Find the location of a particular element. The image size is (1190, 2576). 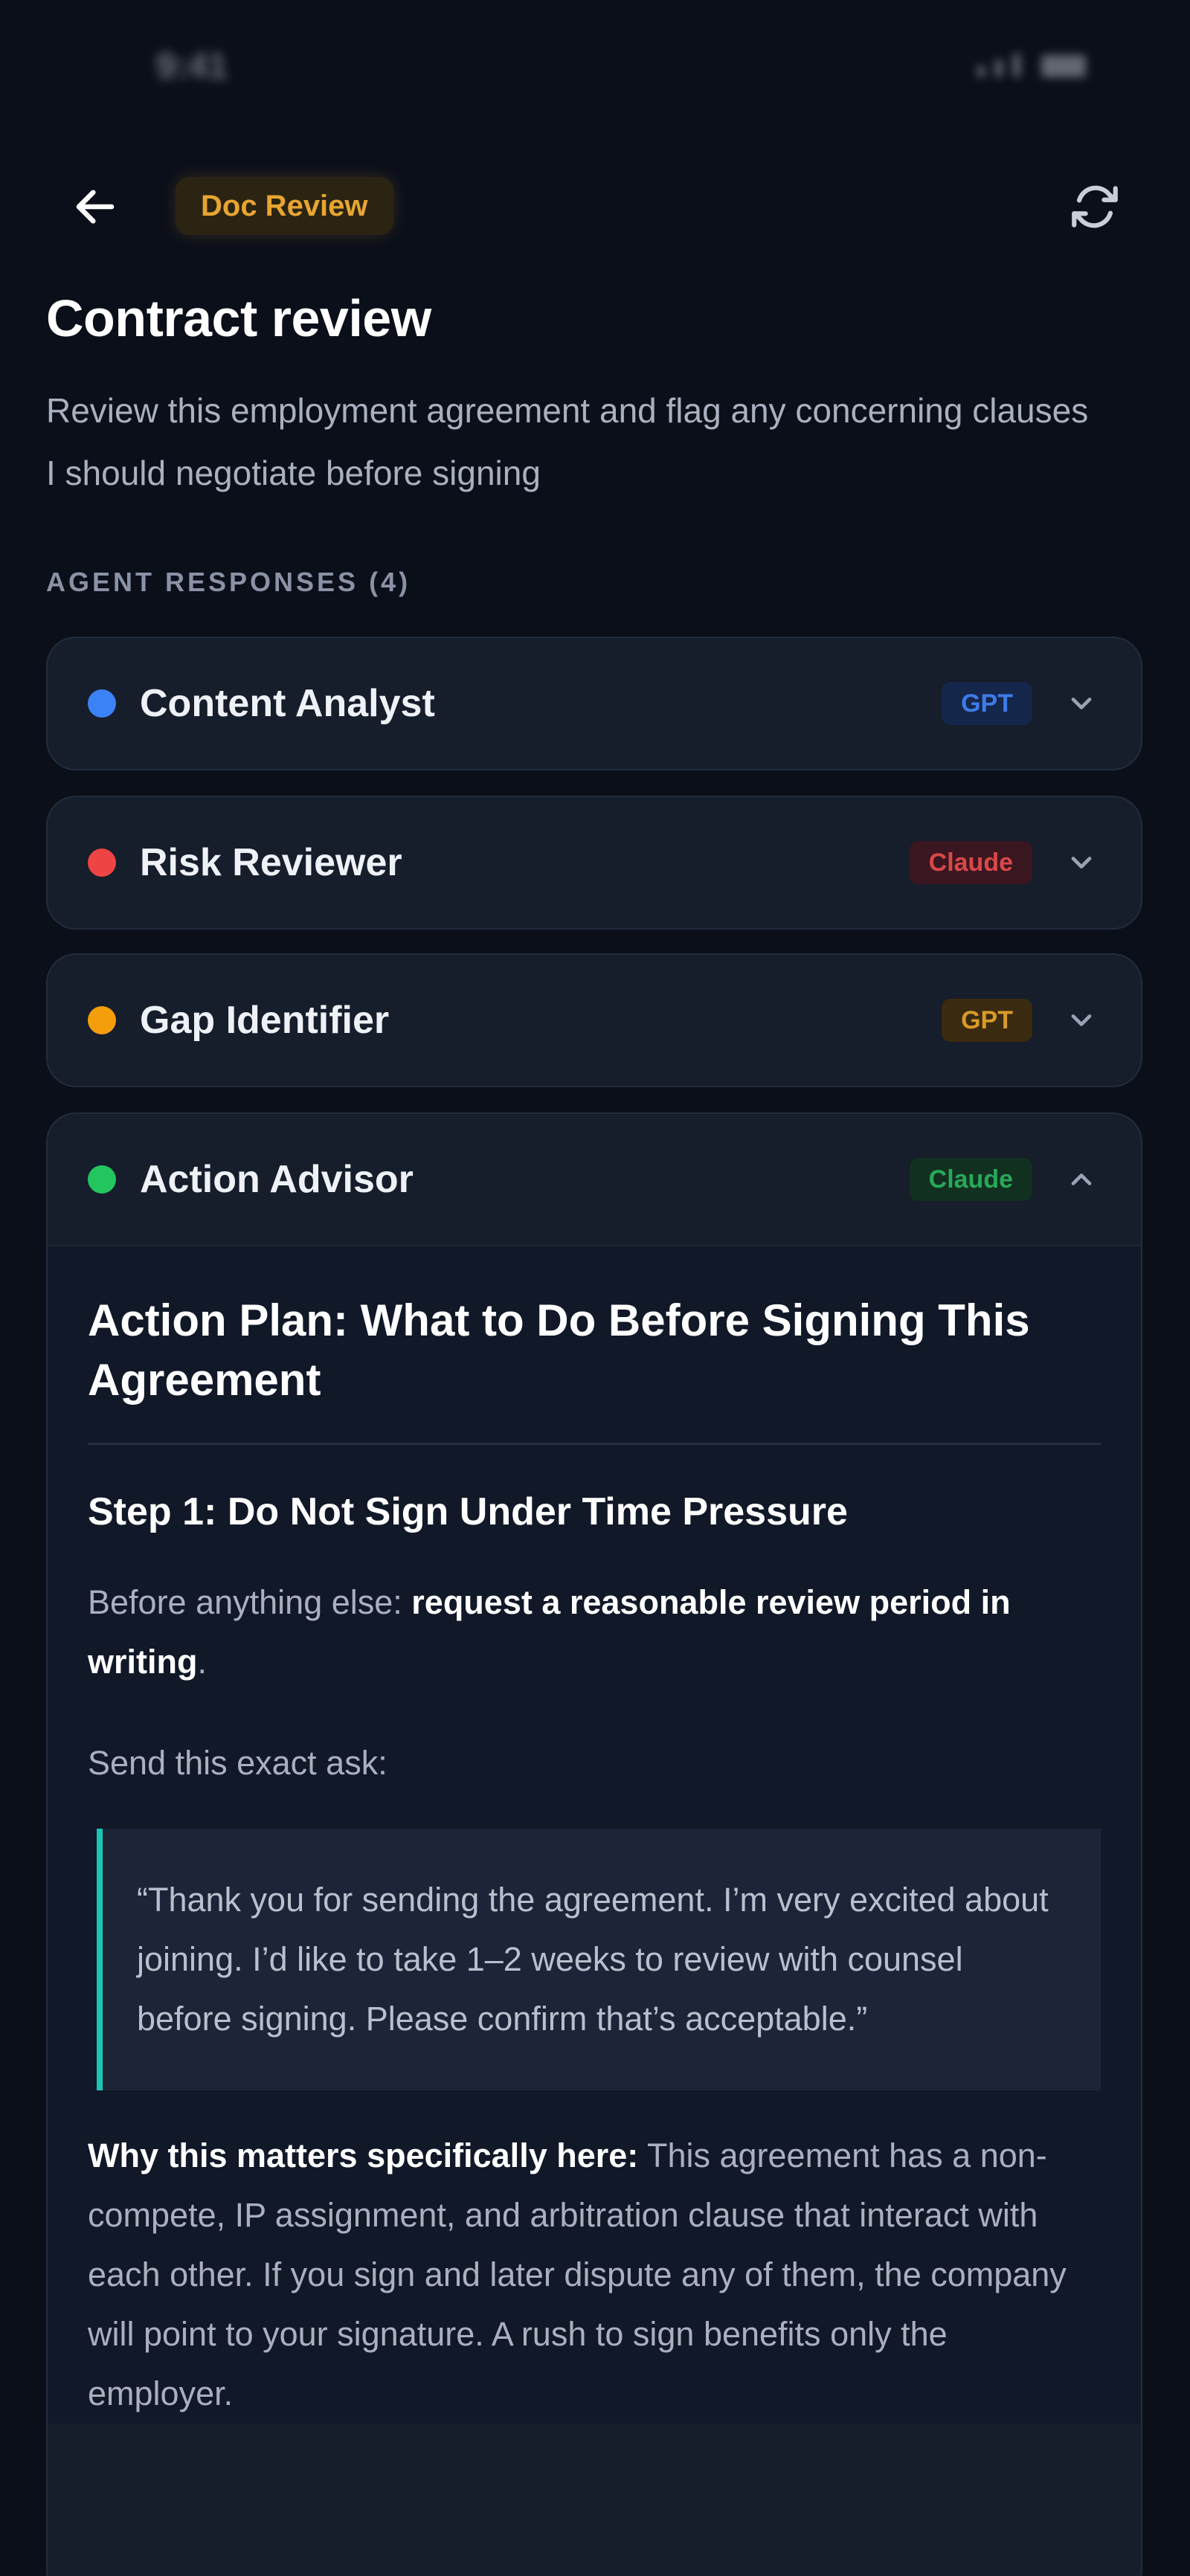

agent-card-content-analyst: Content Analyst GPT is located at coordinates (594, 703).